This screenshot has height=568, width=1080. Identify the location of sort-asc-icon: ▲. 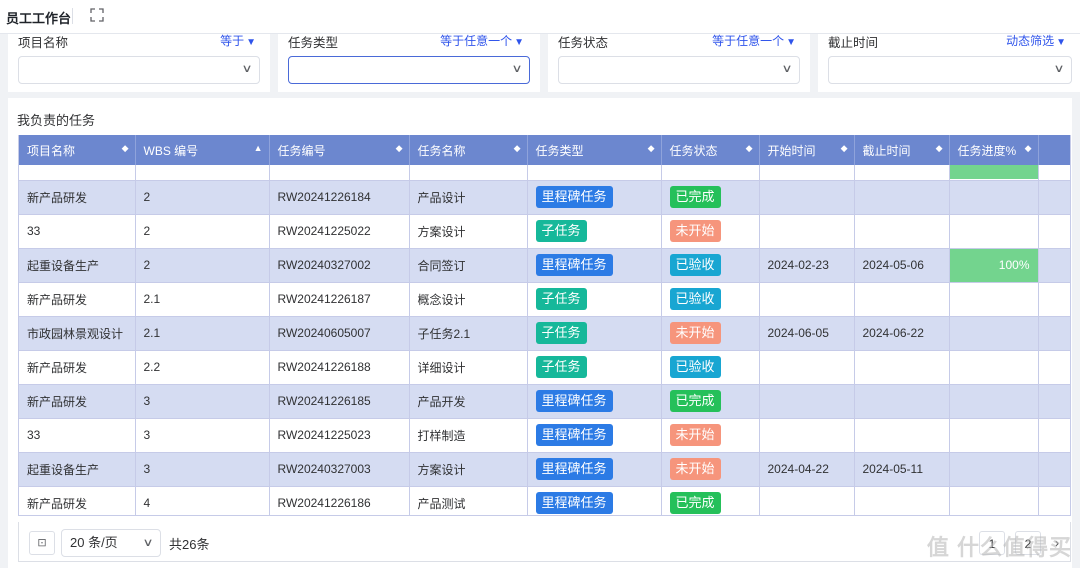
(258, 148).